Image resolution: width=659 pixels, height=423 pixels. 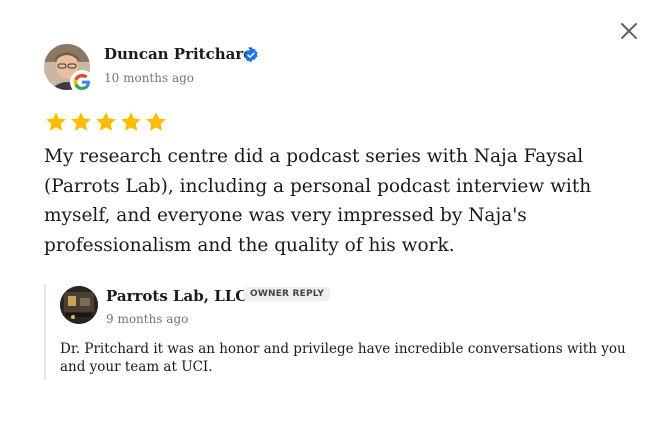 What do you see at coordinates (79, 305) in the screenshot?
I see `owner-avatar` at bounding box center [79, 305].